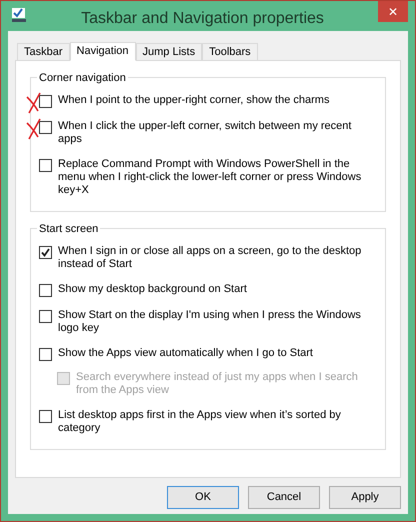 The image size is (416, 522). Describe the element at coordinates (203, 497) in the screenshot. I see `dialog-button: OK` at that location.